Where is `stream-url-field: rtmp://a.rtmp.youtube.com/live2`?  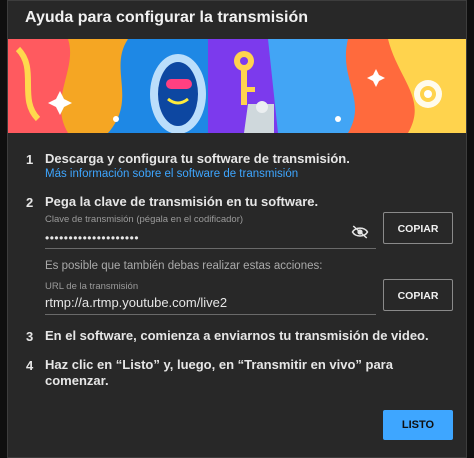 stream-url-field: rtmp://a.rtmp.youtube.com/live2 is located at coordinates (136, 302).